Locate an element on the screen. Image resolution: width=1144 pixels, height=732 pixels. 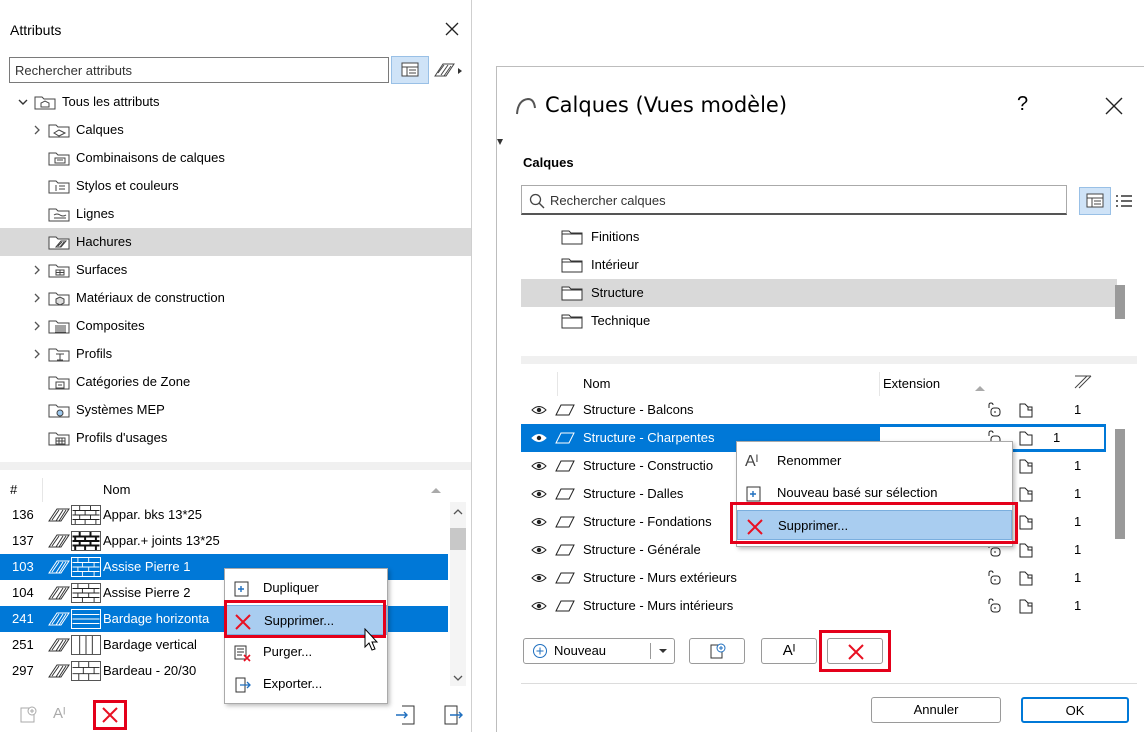
menu-item-renommer: Aᴵ Renommer is located at coordinates (874, 461).